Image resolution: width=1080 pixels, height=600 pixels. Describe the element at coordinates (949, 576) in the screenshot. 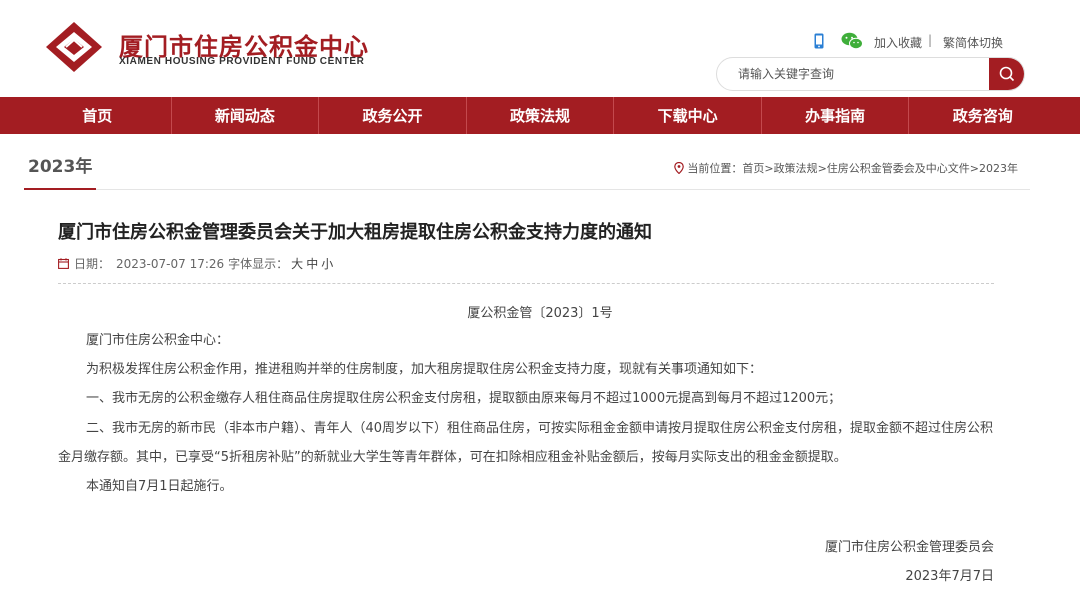

I see `sign-date: 2023年7月7日` at that location.